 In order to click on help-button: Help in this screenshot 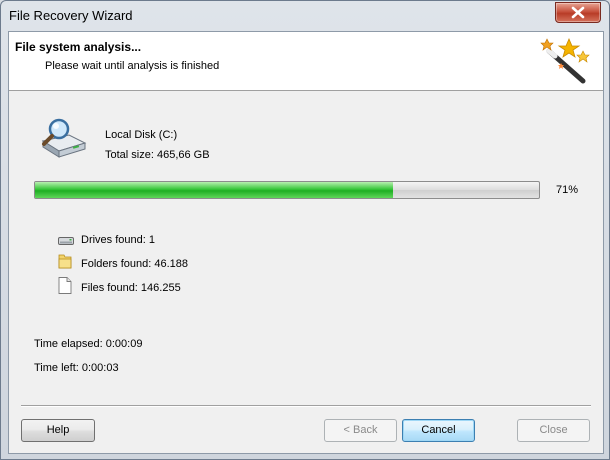, I will do `click(58, 430)`.